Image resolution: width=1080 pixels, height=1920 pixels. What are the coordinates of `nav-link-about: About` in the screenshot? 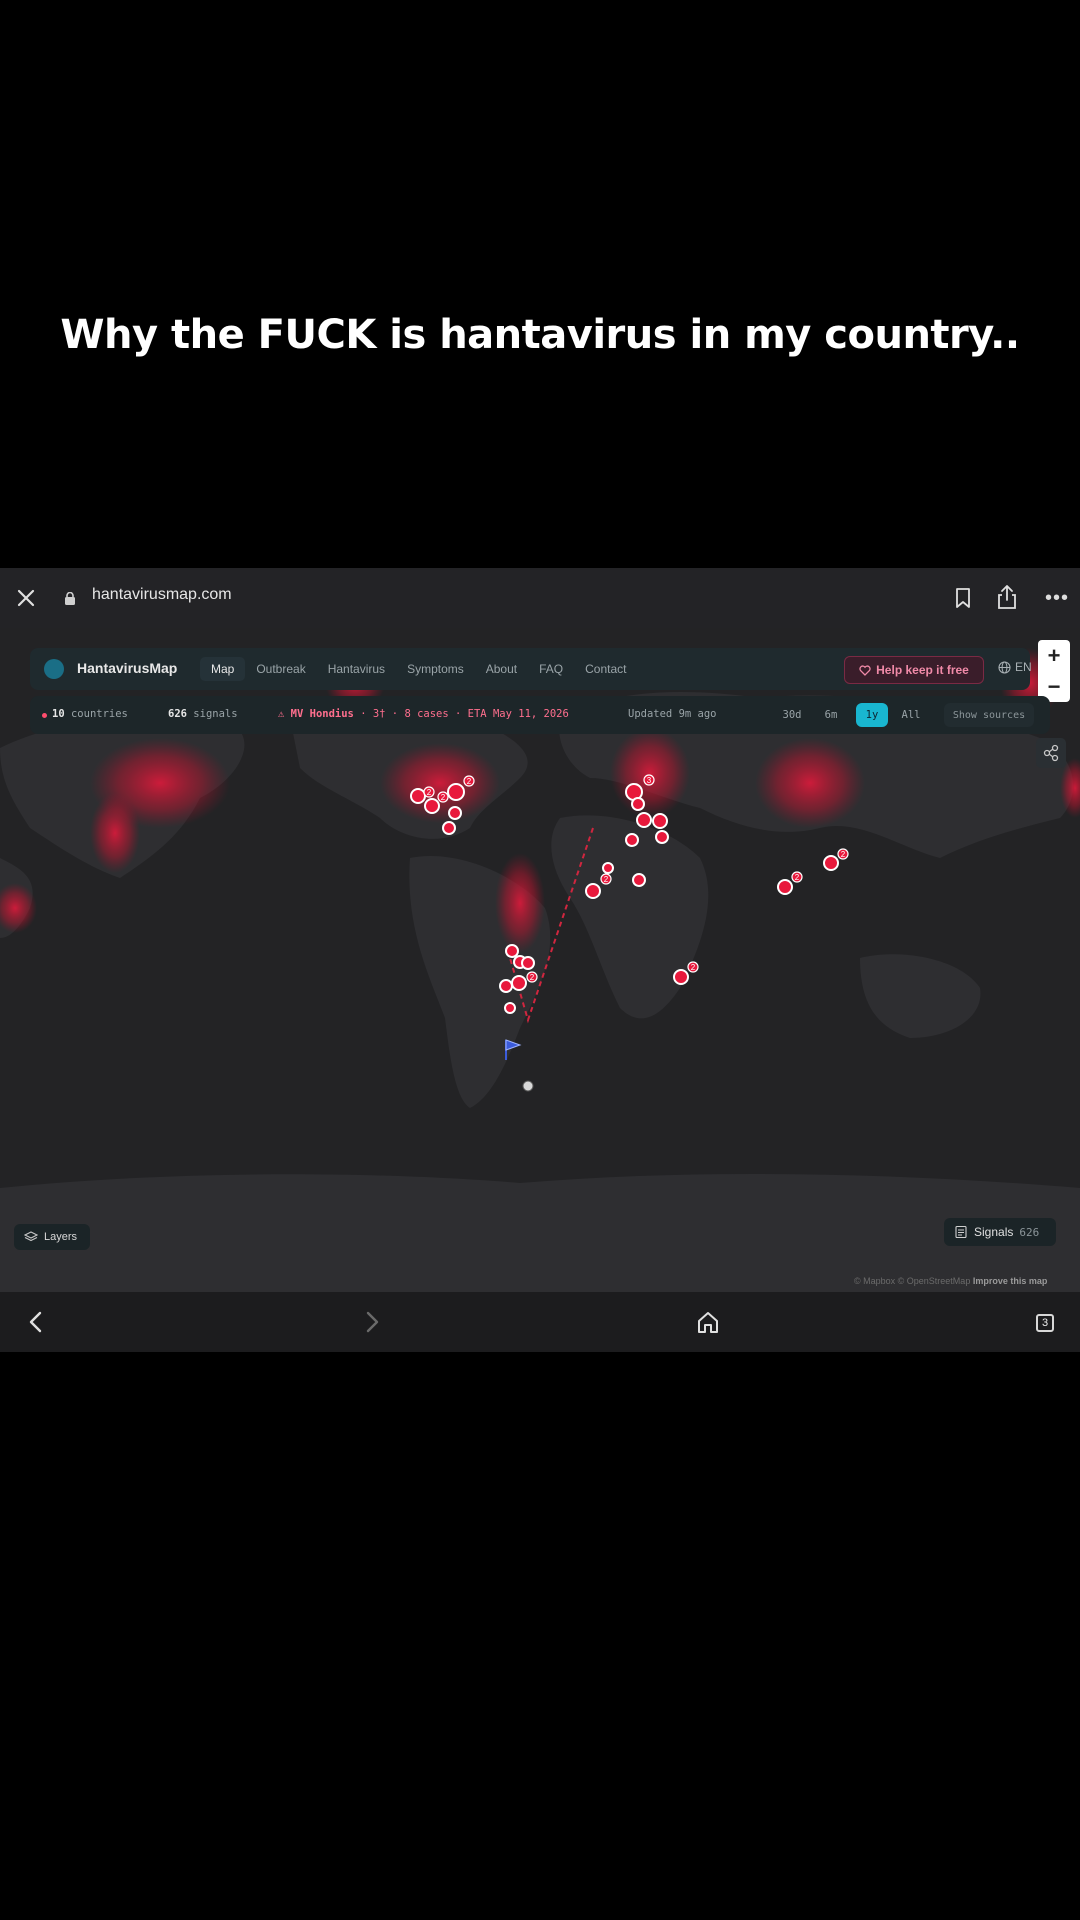 It's located at (501, 669).